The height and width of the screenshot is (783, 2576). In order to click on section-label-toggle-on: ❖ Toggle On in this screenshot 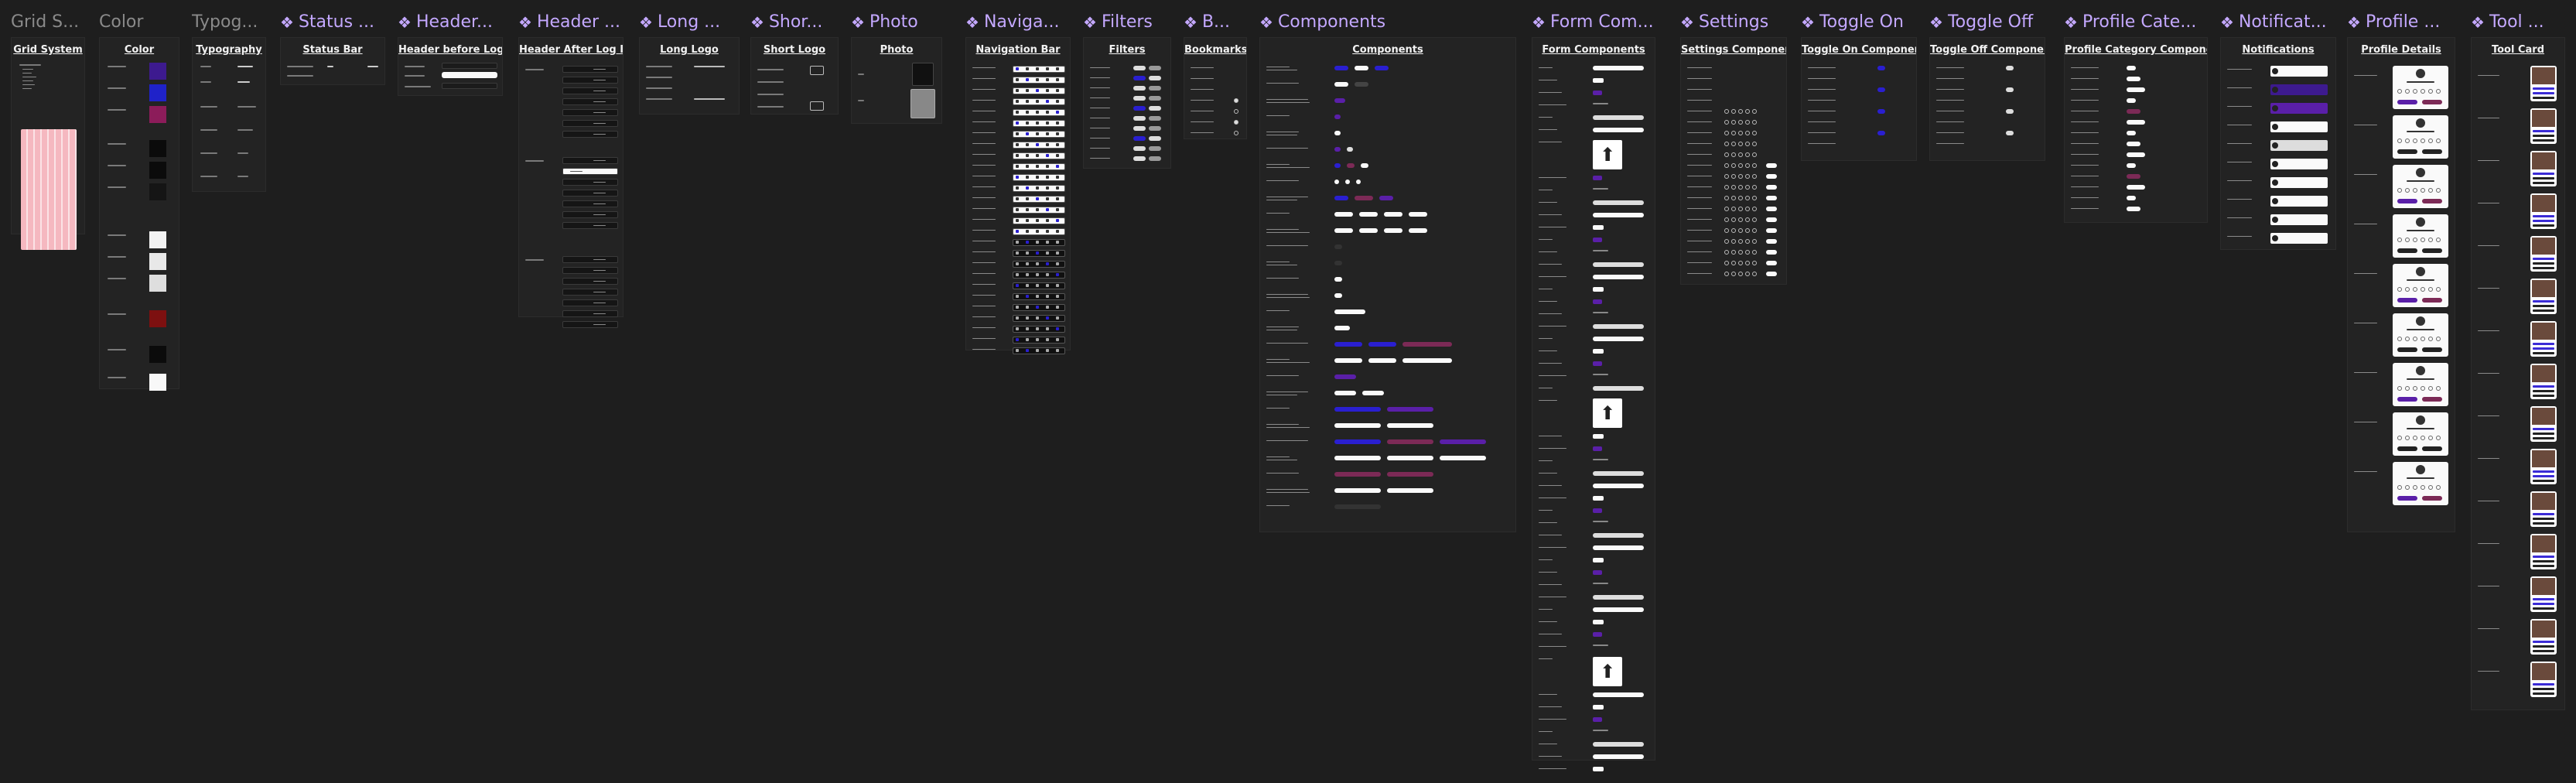, I will do `click(1859, 22)`.